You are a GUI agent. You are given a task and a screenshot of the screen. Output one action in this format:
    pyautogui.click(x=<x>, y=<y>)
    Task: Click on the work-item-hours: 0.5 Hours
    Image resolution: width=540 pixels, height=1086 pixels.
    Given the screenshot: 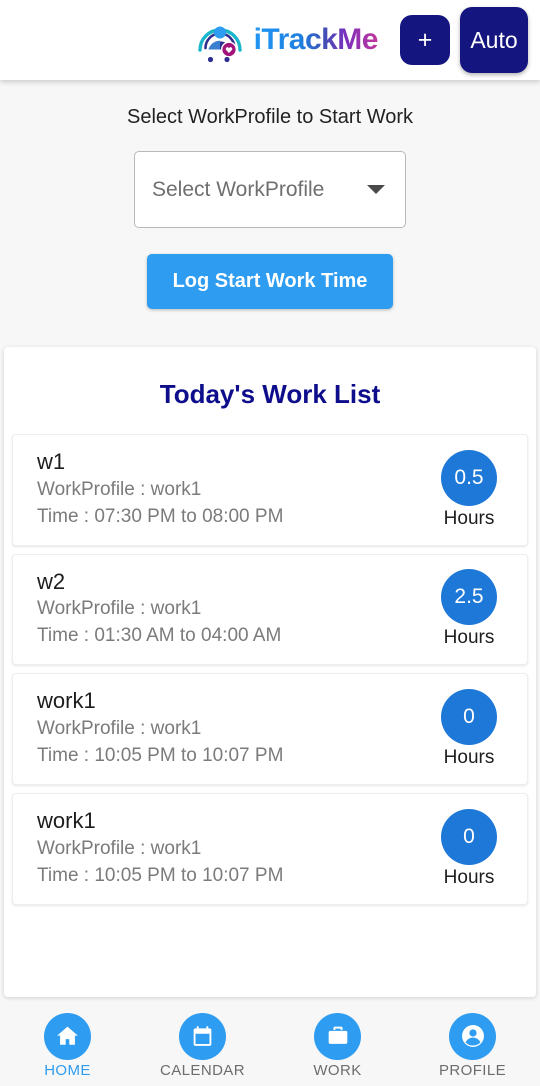 What is the action you would take?
    pyautogui.click(x=469, y=489)
    